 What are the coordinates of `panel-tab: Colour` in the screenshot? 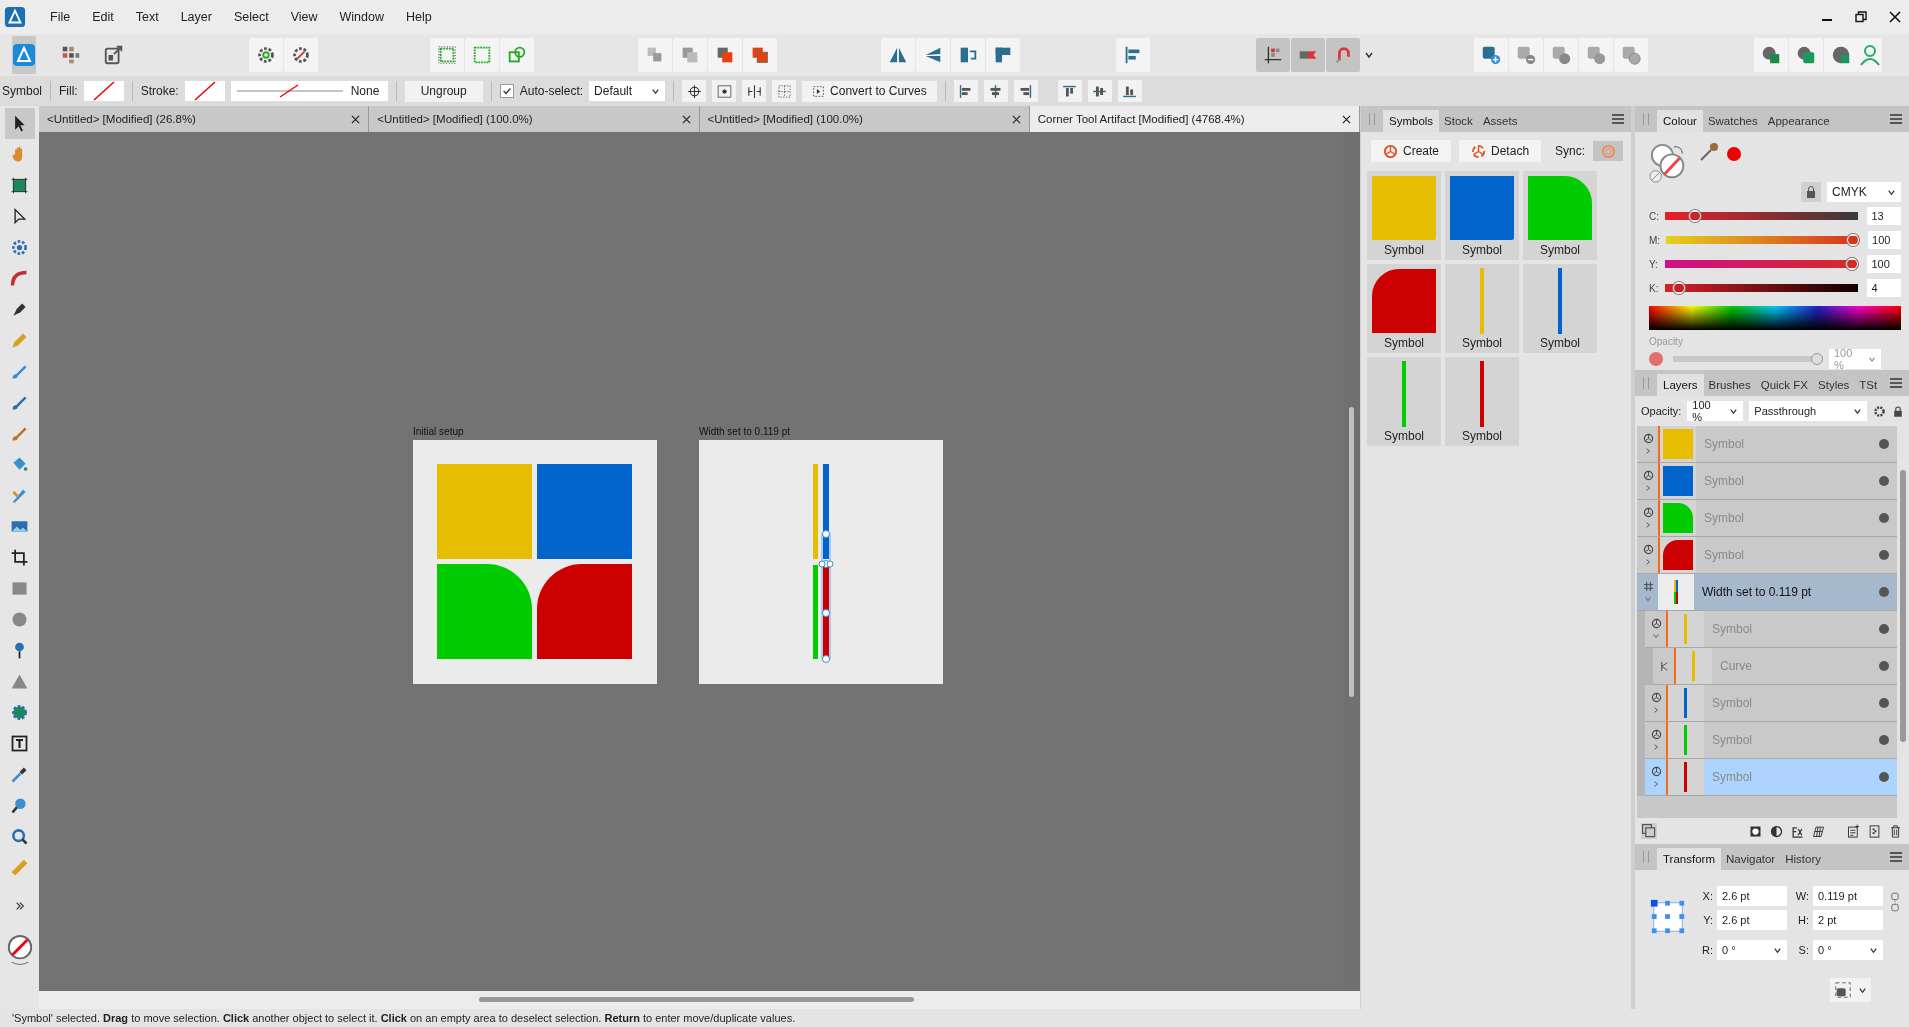 It's located at (1680, 121).